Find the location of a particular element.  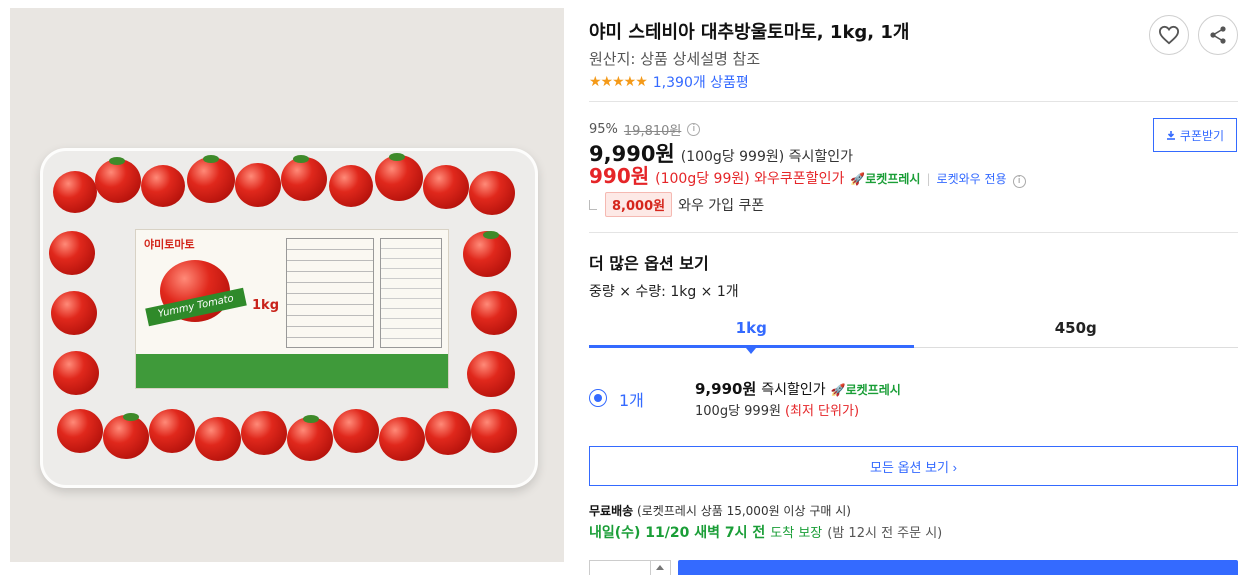

download-icon is located at coordinates (1170, 135).